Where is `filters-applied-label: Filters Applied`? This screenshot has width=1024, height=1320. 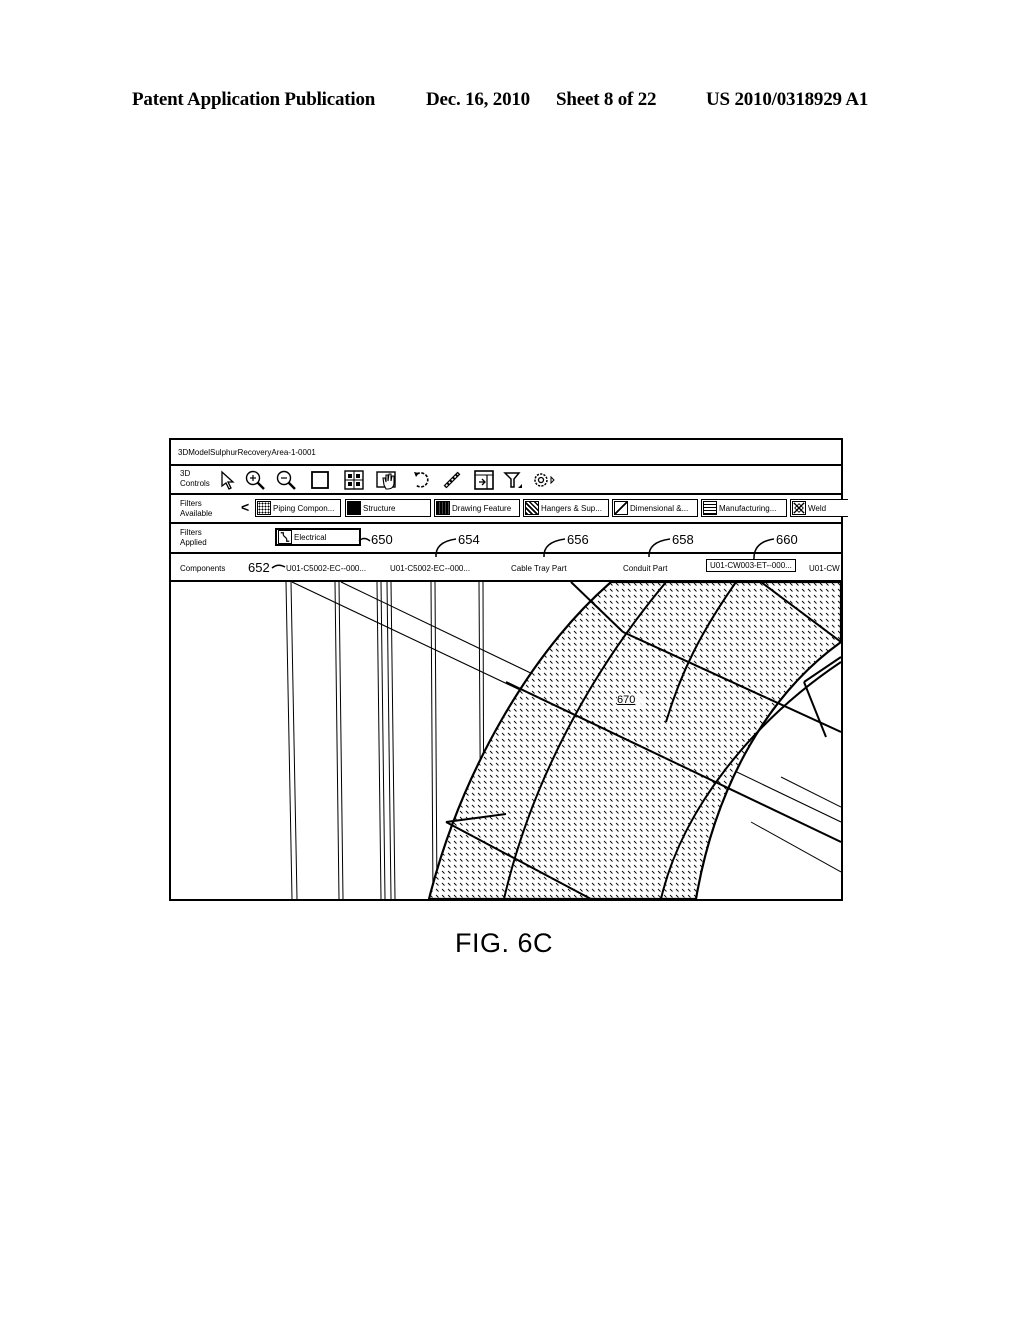 filters-applied-label: Filters Applied is located at coordinates (193, 538).